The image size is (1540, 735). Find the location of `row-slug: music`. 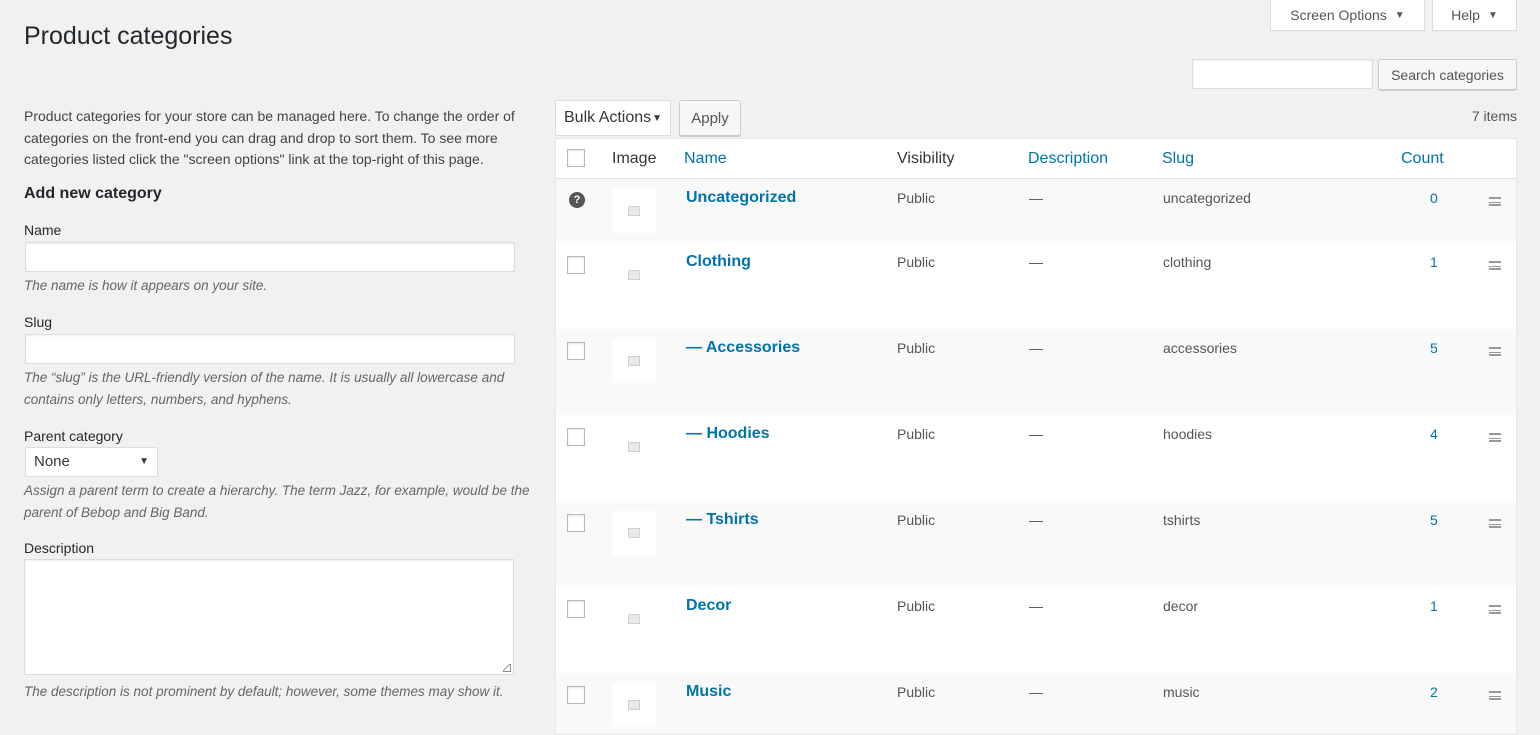

row-slug: music is located at coordinates (1181, 692).